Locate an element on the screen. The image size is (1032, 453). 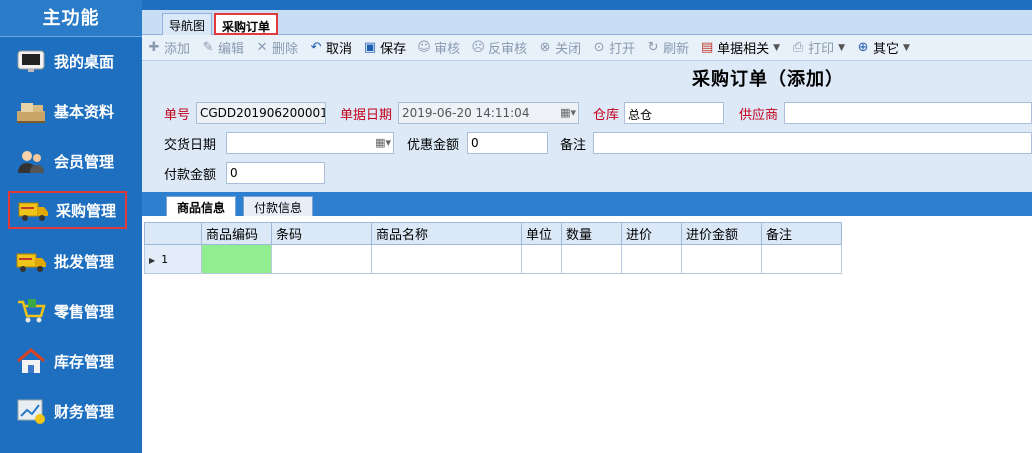
table-row: ▶ 1 is located at coordinates (493, 259).